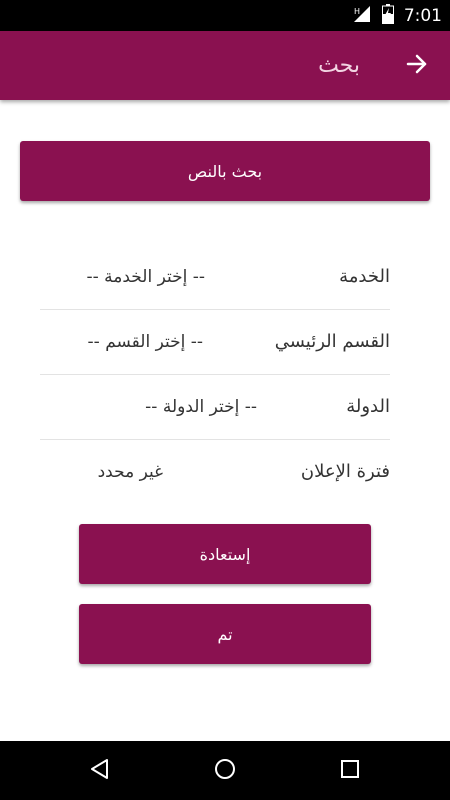 This screenshot has width=450, height=800. Describe the element at coordinates (387, 15) in the screenshot. I see `battery-charging-icon` at that location.